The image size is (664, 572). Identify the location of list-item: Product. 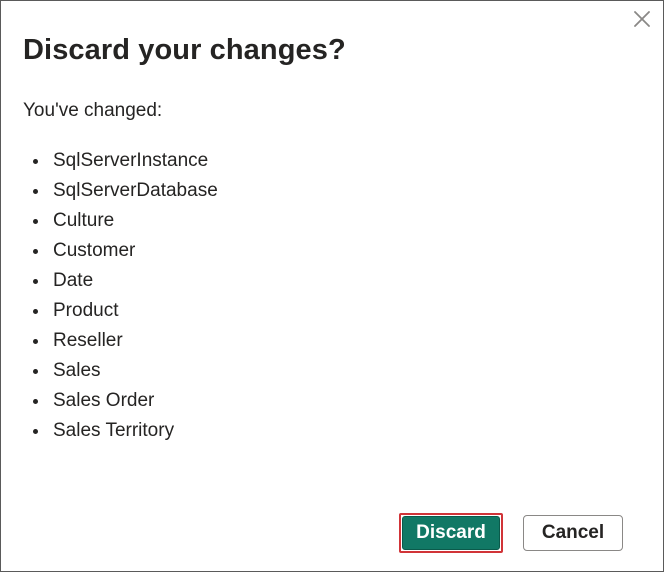
(120, 313).